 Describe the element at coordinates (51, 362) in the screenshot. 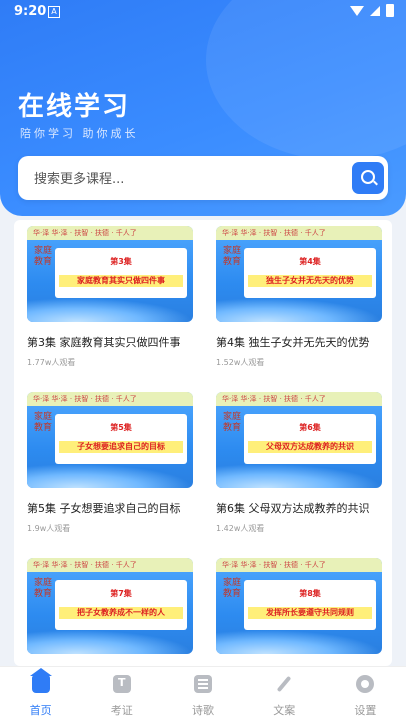

I see `course-views: 1.77w人观看` at that location.